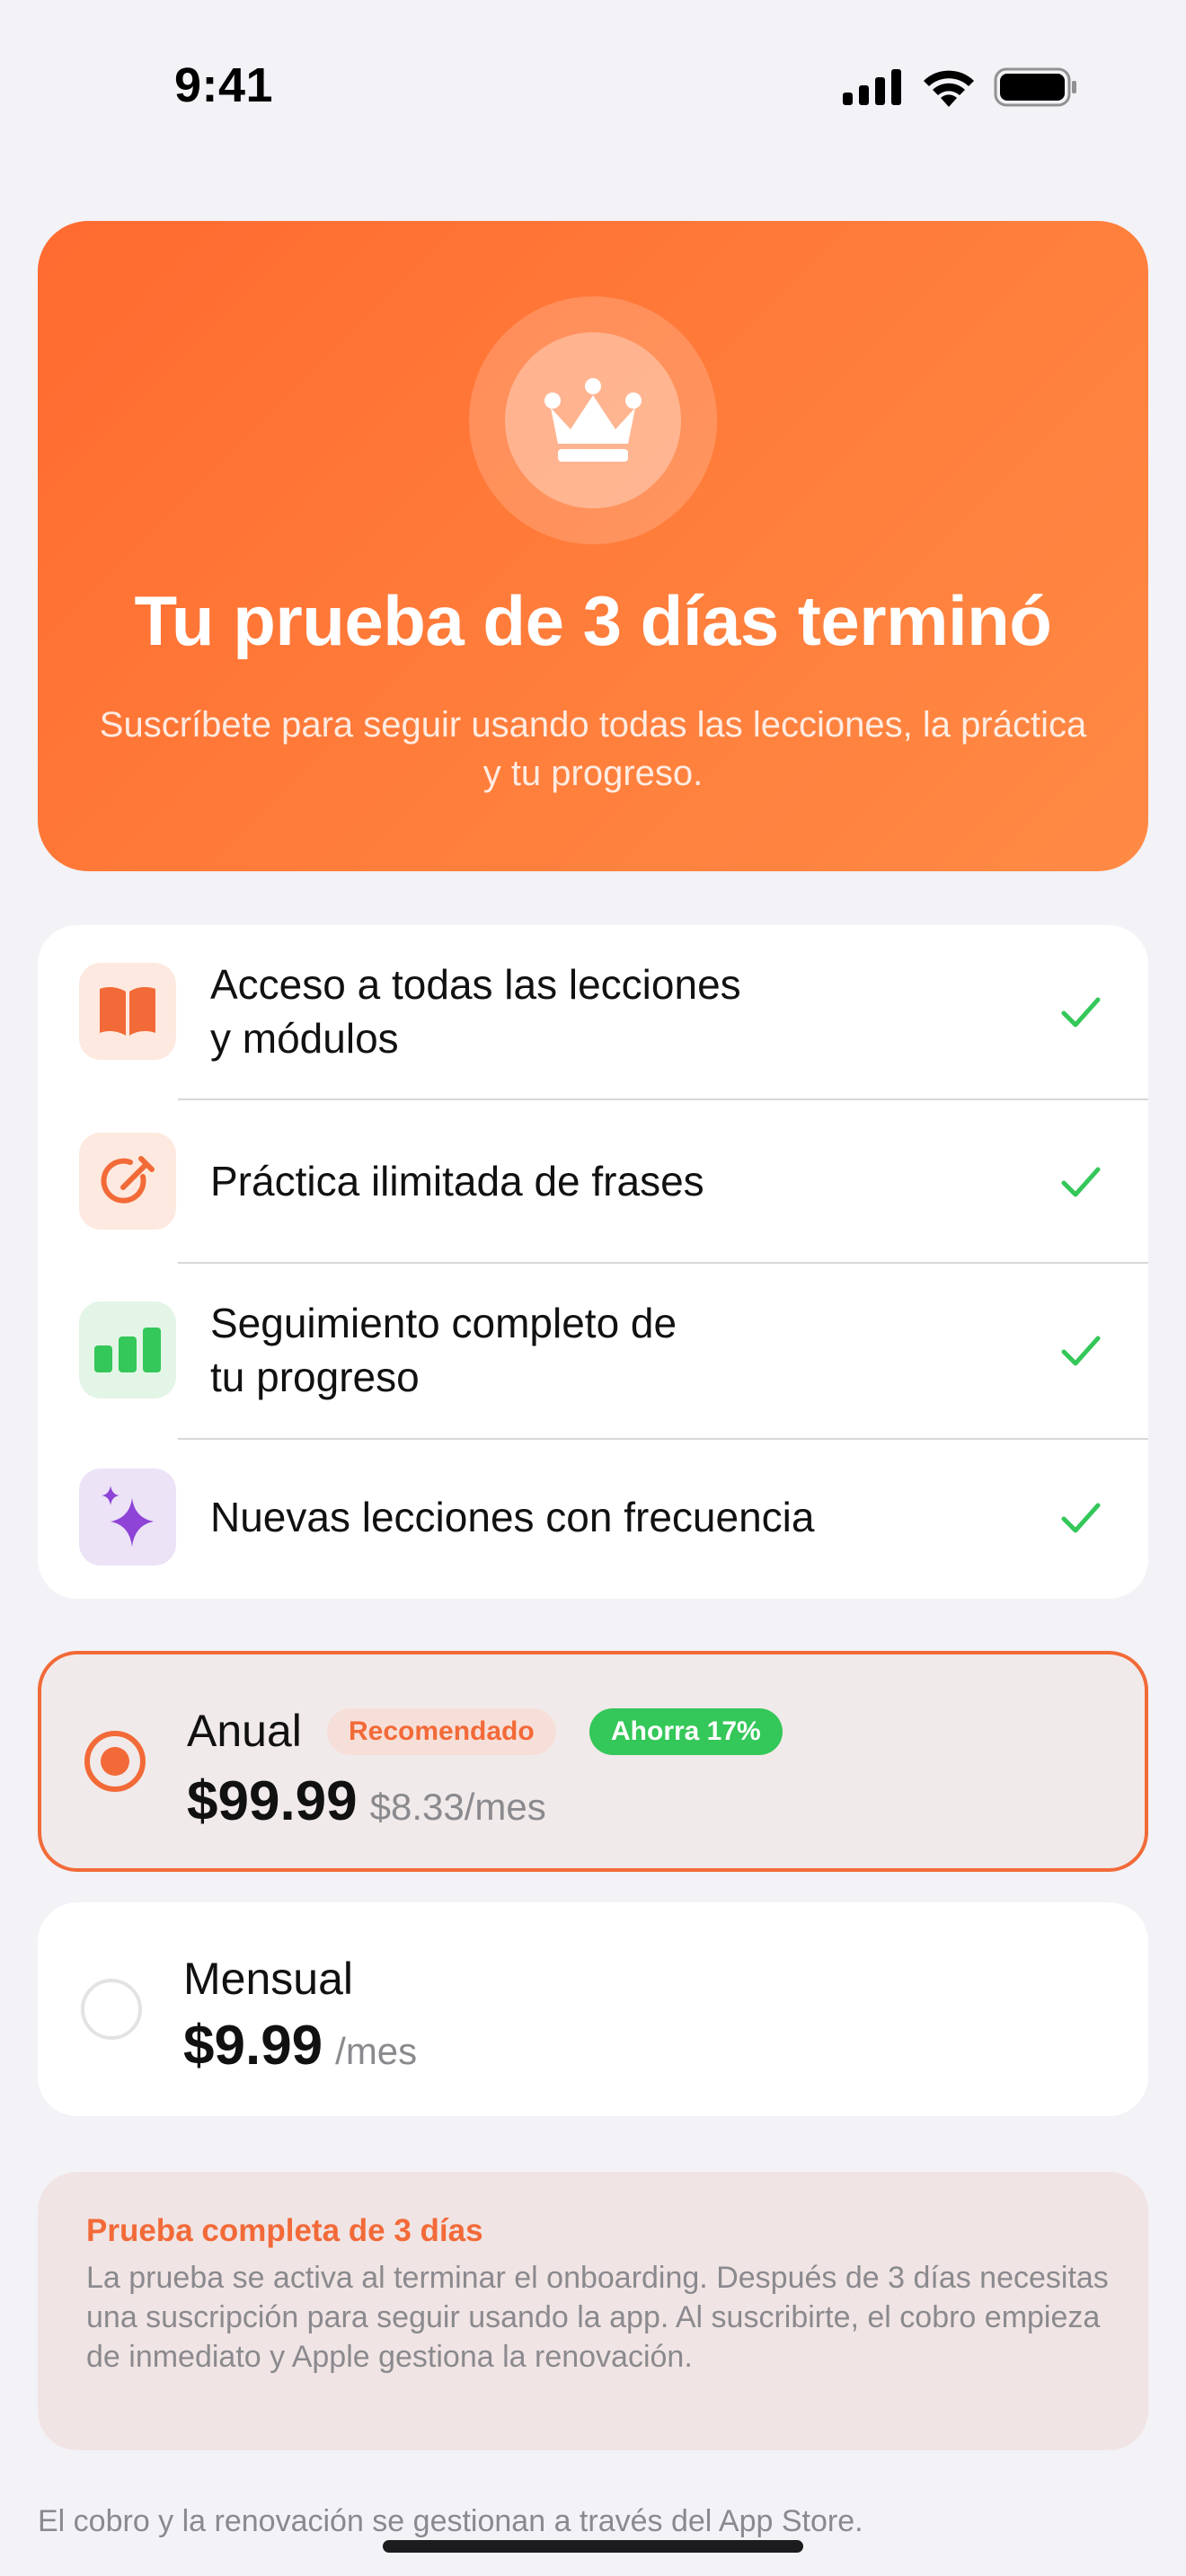 This screenshot has height=2576, width=1186. What do you see at coordinates (593, 2009) in the screenshot?
I see `plan-option-monthly: Mensual $9.99/mes` at bounding box center [593, 2009].